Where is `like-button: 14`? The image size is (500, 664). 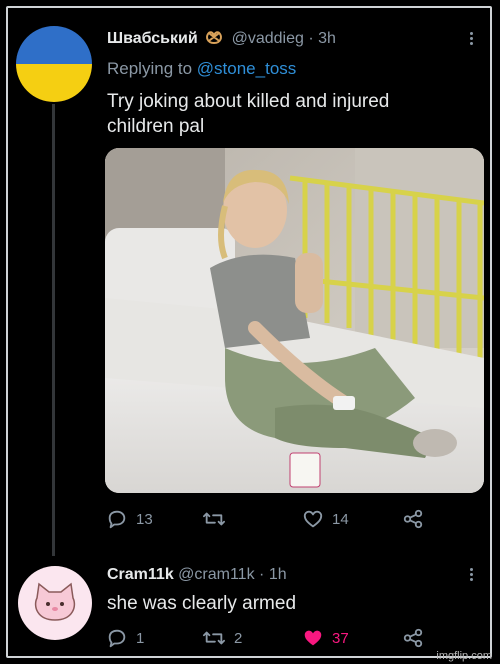
like-button: 14 is located at coordinates (325, 519).